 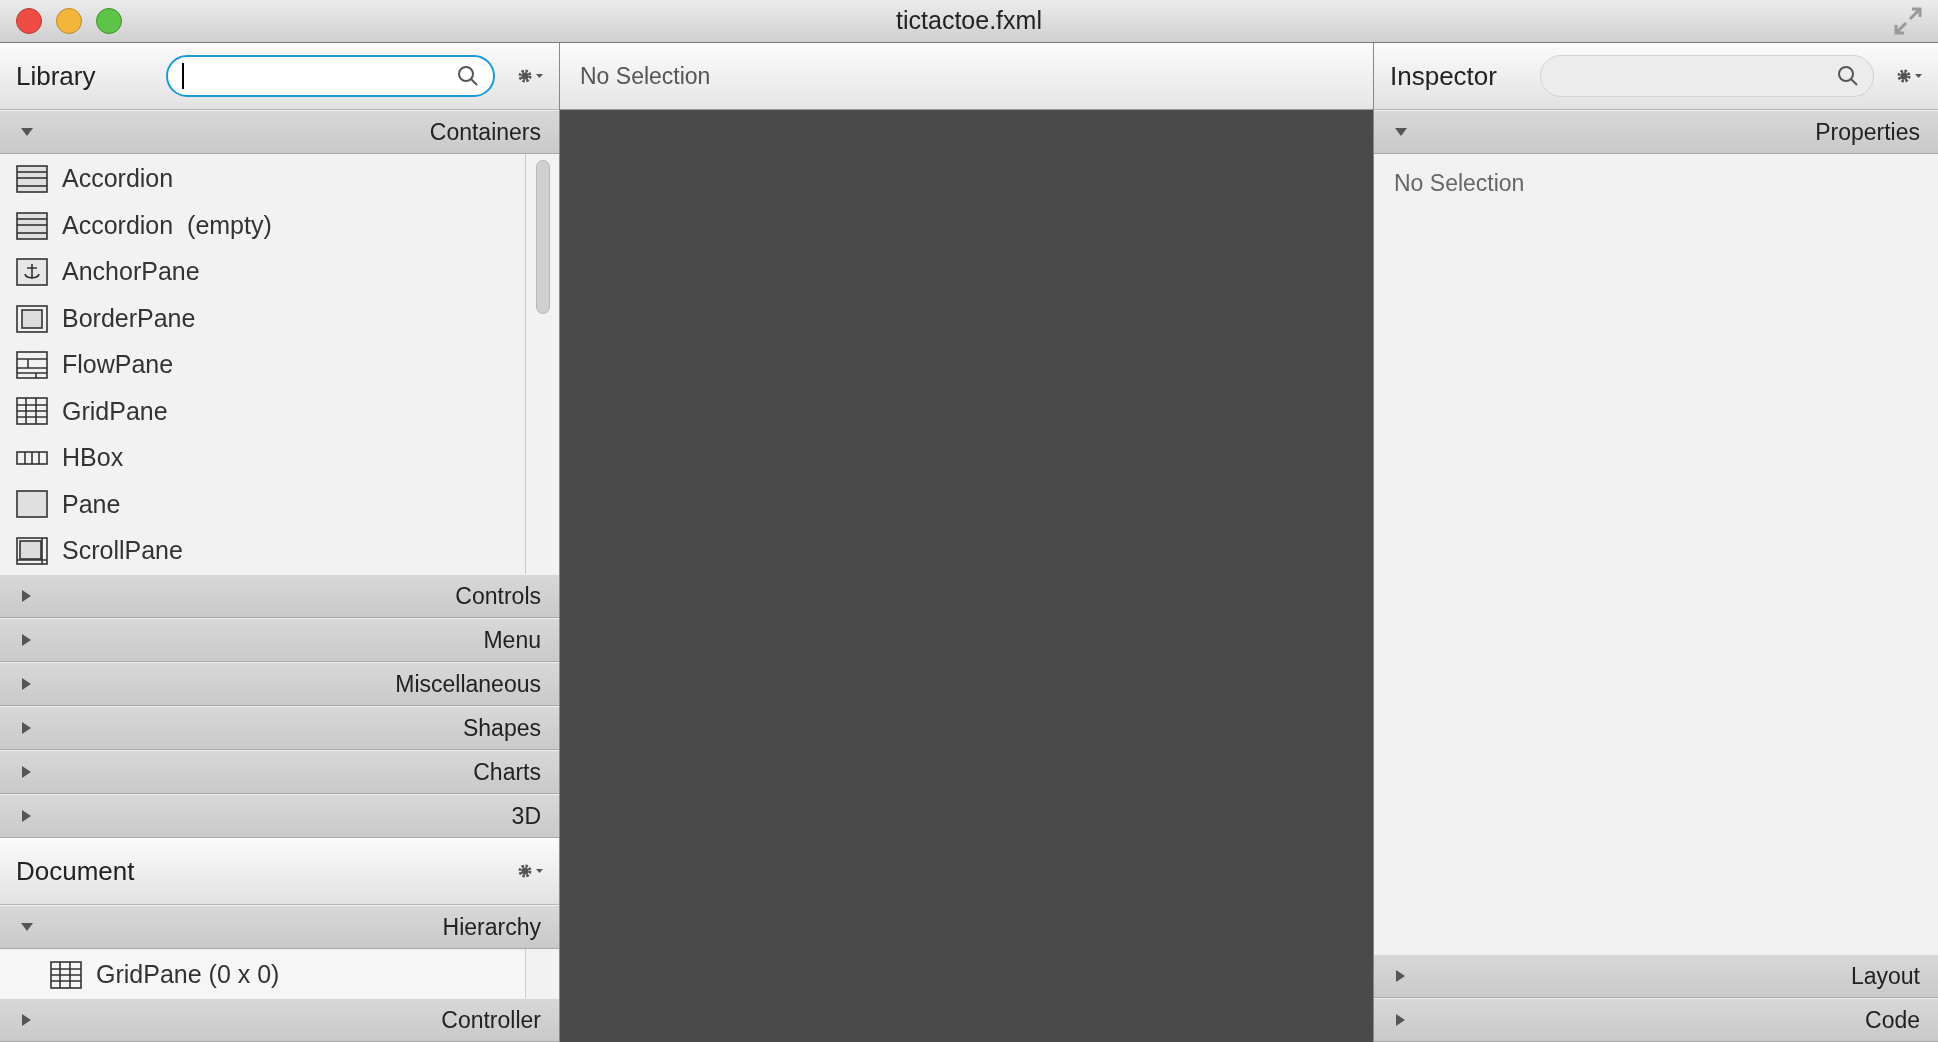 I want to click on list-item: GridPane, so click(x=262, y=411).